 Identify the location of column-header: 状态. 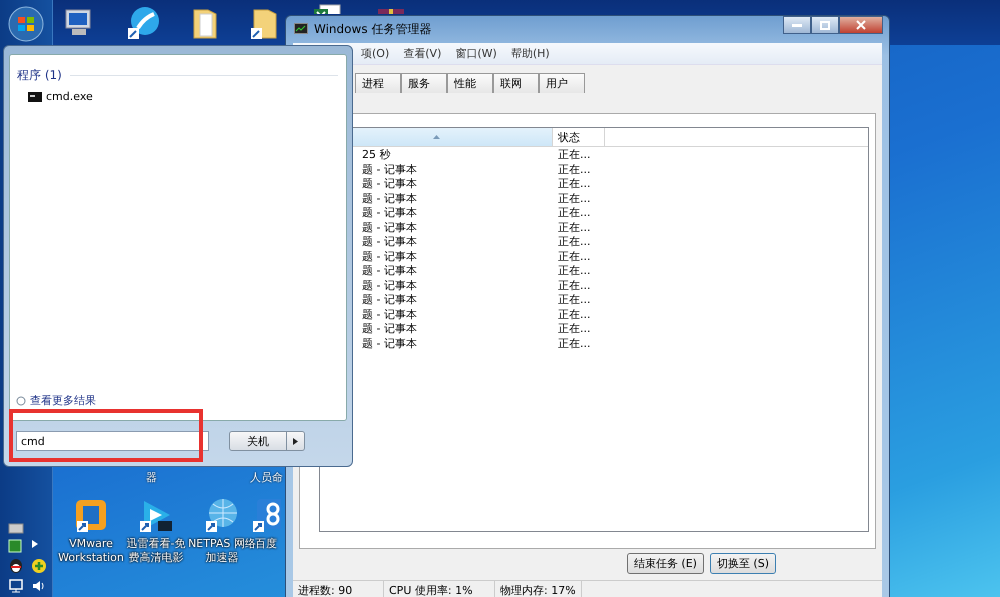
(579, 137).